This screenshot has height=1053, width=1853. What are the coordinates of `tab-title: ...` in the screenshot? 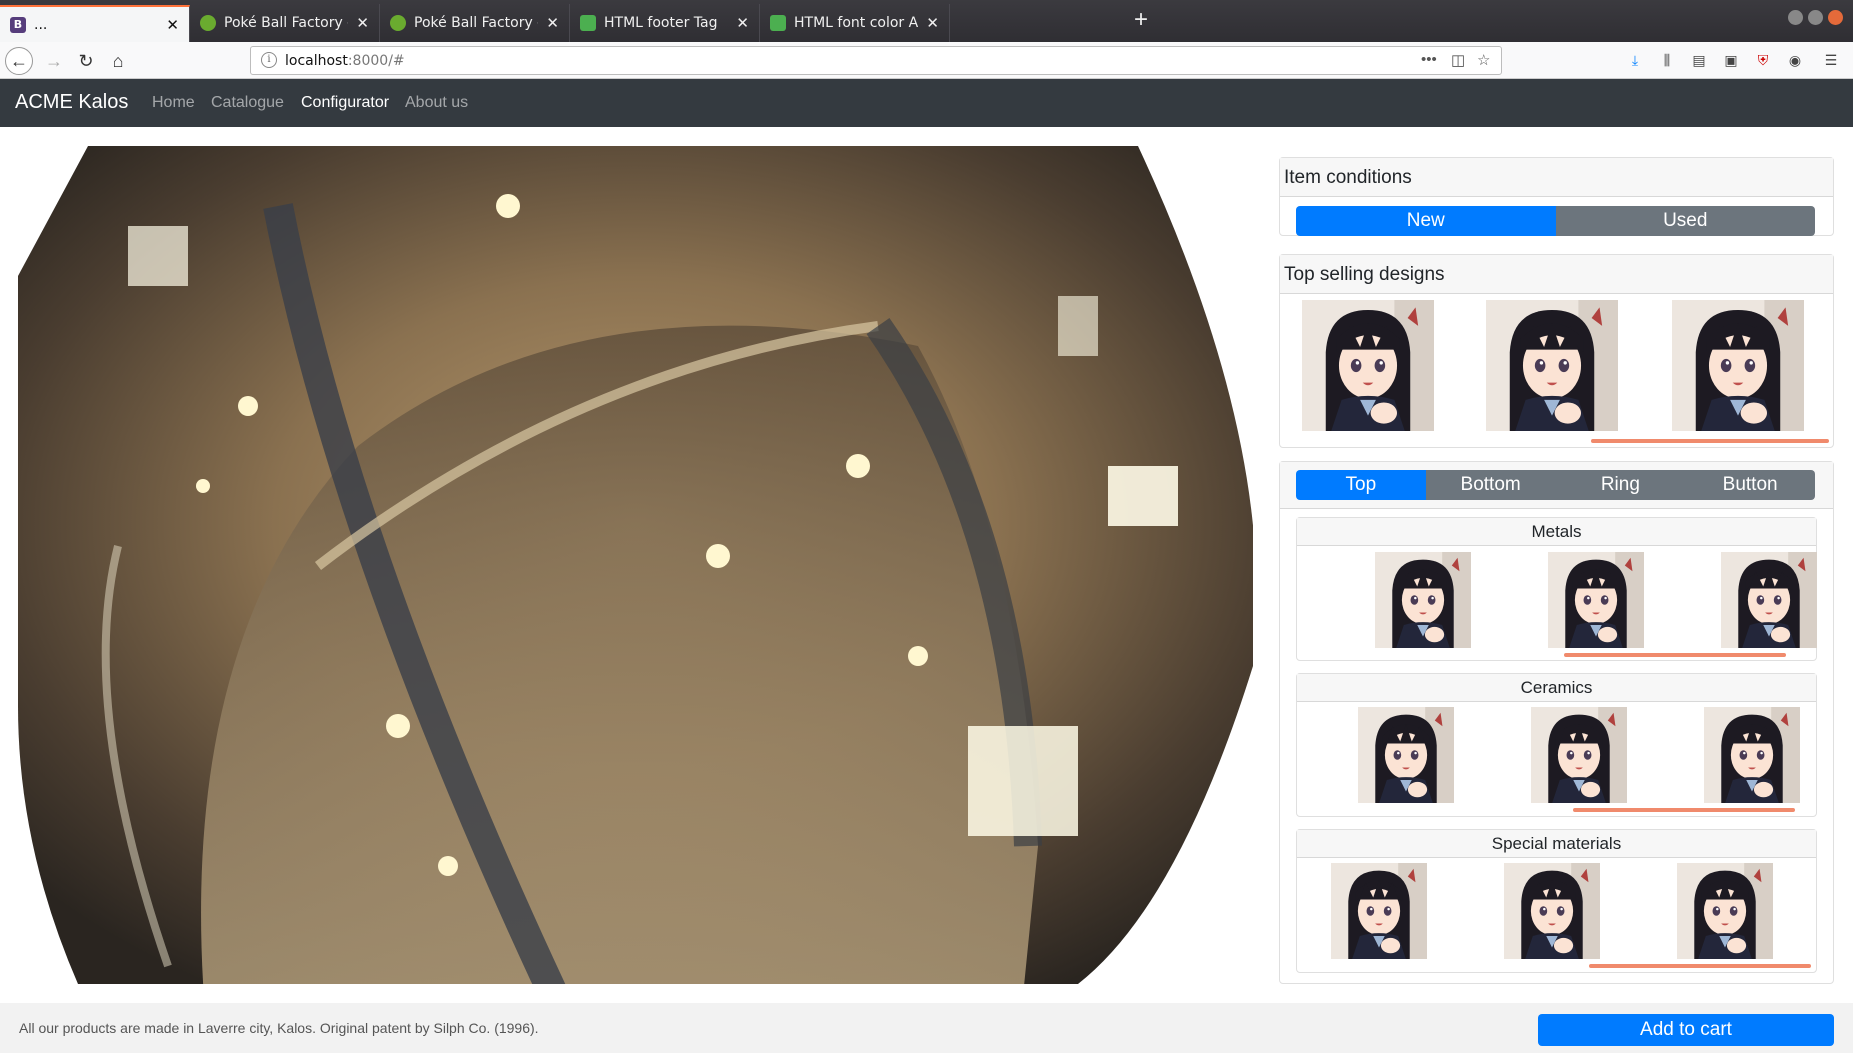 It's located at (41, 24).